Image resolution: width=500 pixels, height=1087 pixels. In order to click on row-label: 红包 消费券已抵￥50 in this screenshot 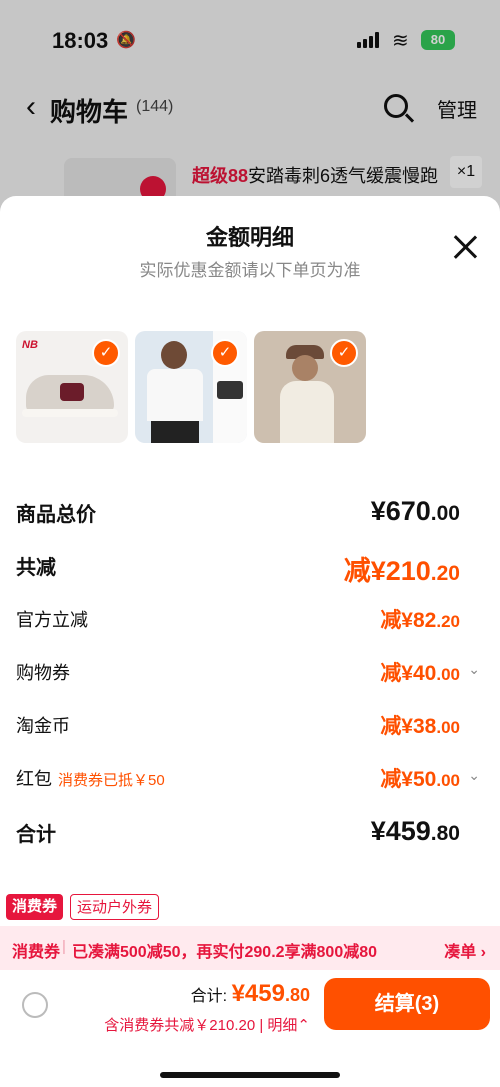, I will do `click(90, 779)`.